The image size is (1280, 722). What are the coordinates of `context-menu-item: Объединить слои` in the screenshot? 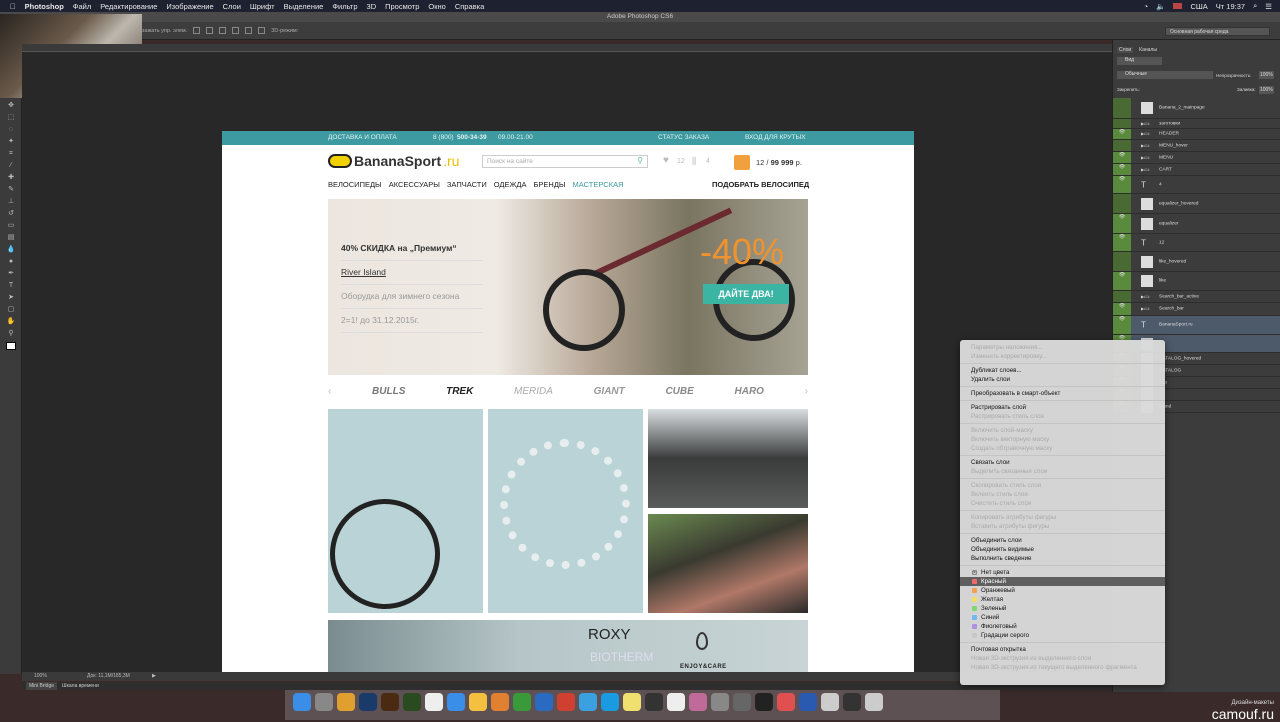 It's located at (1062, 540).